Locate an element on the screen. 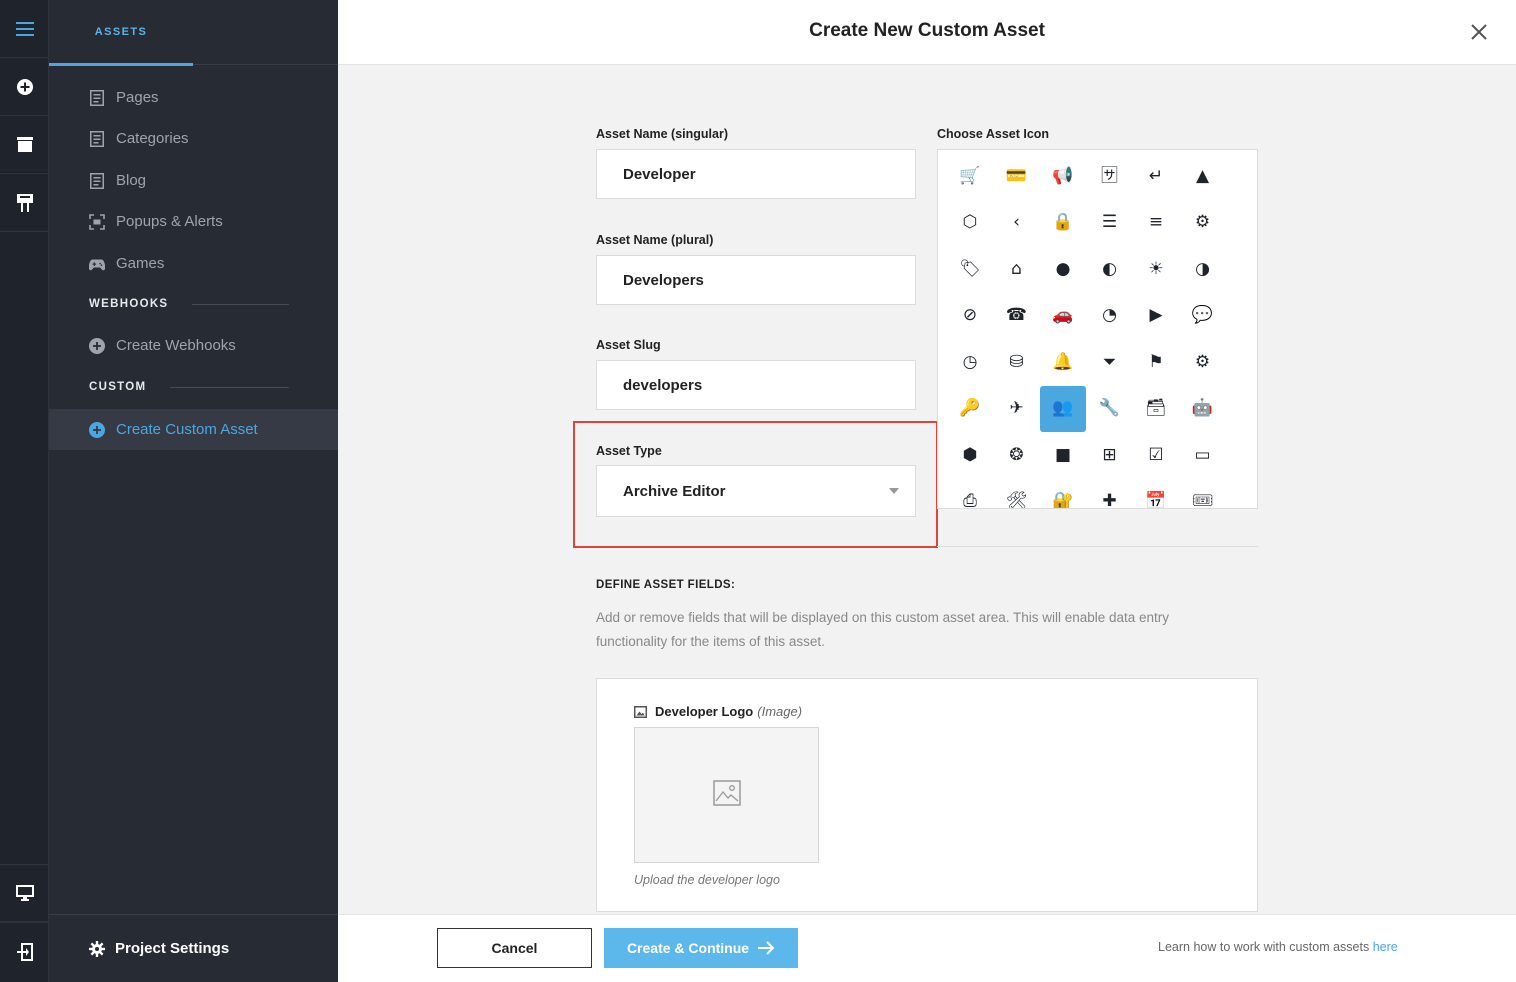  sidebar-item-label: Categories is located at coordinates (152, 138).